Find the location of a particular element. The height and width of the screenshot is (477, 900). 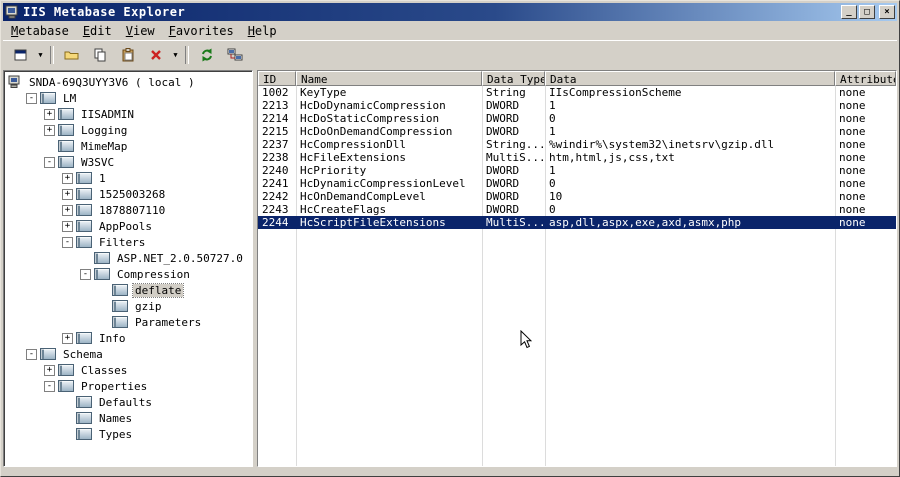

tree-node-deflate: deflate is located at coordinates (128, 290).